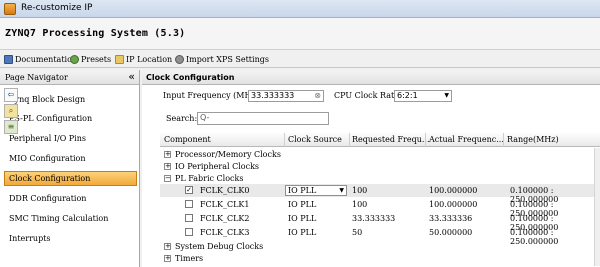 The image size is (600, 267). Describe the element at coordinates (217, 166) in the screenshot. I see `group-label: IO Peripheral Clocks` at that location.